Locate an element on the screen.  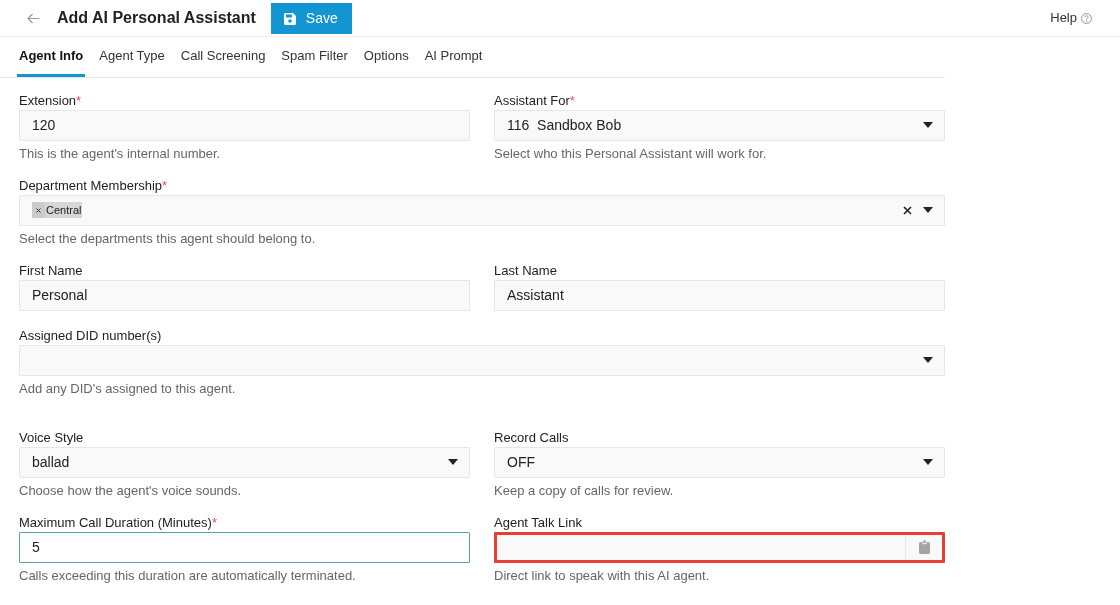
tab: Options is located at coordinates (386, 57).